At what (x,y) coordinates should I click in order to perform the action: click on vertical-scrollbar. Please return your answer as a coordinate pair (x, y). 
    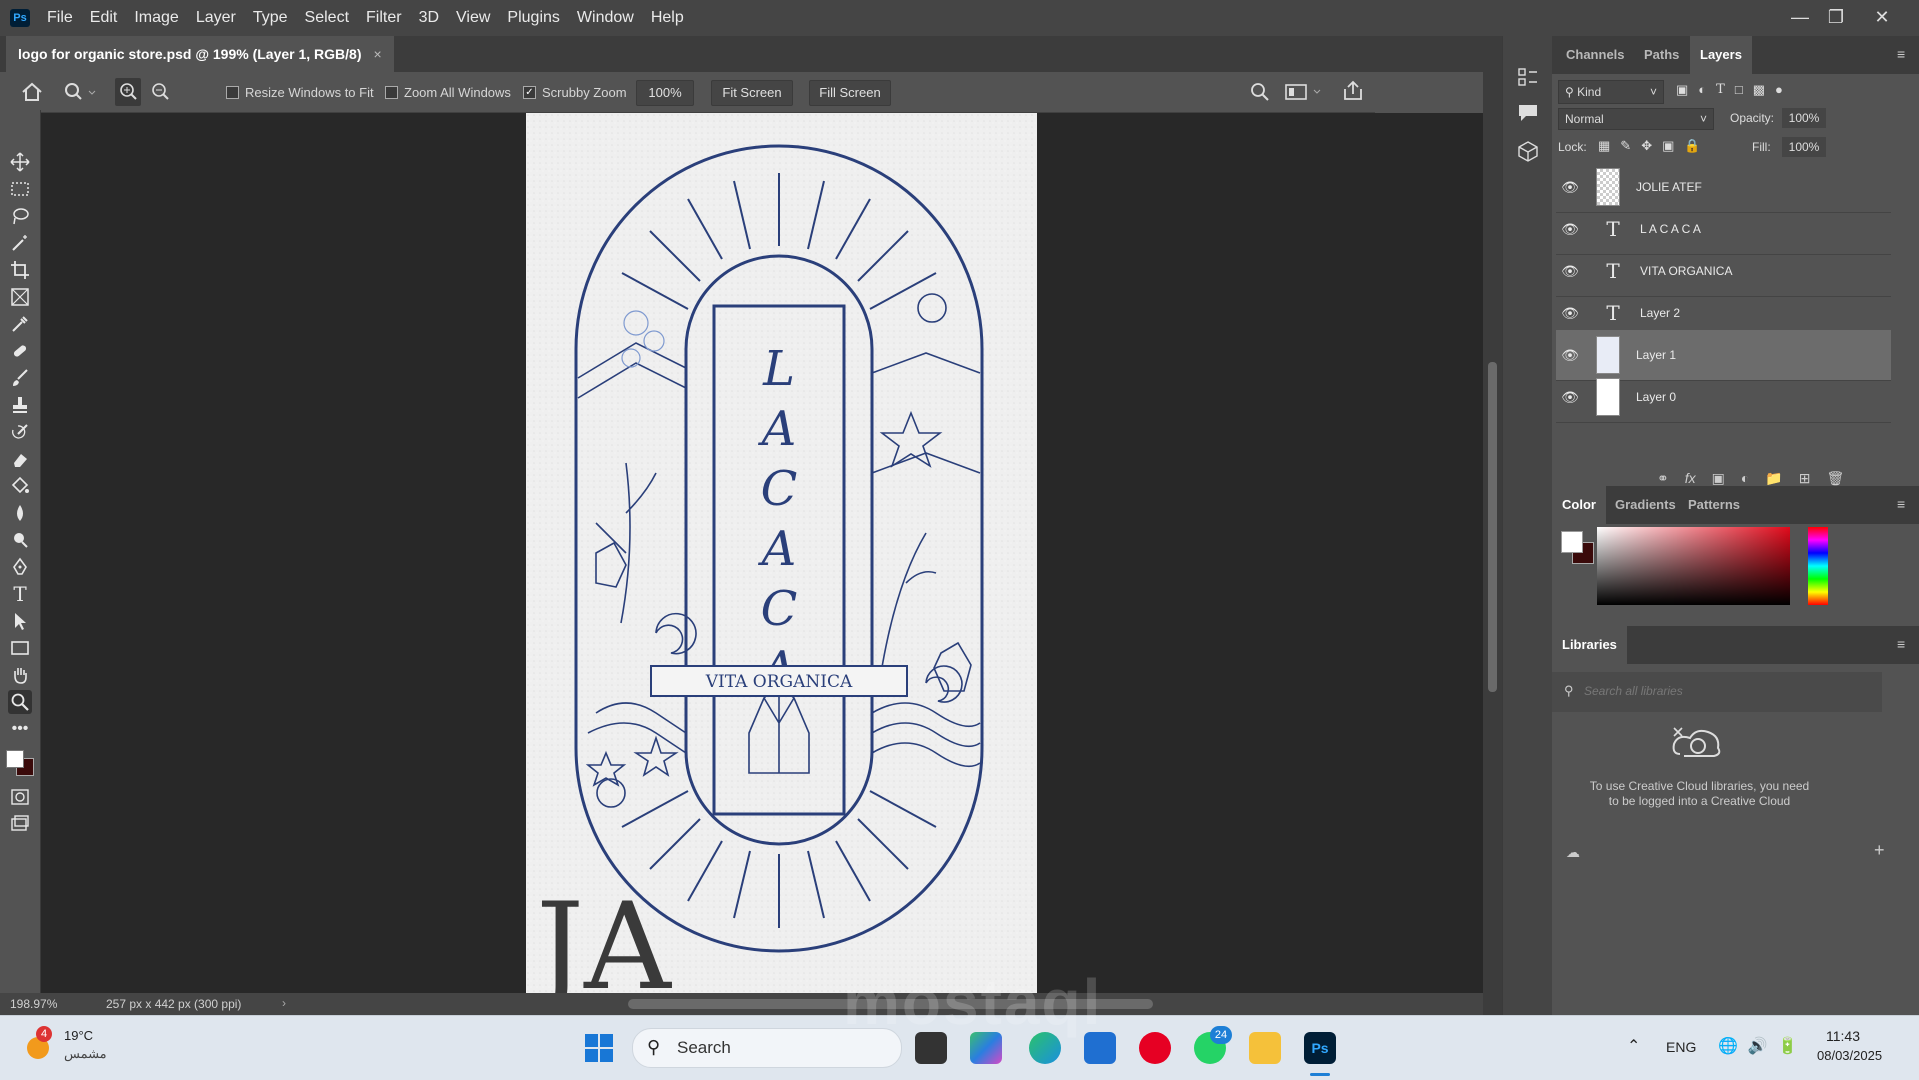
    Looking at the image, I should click on (1492, 543).